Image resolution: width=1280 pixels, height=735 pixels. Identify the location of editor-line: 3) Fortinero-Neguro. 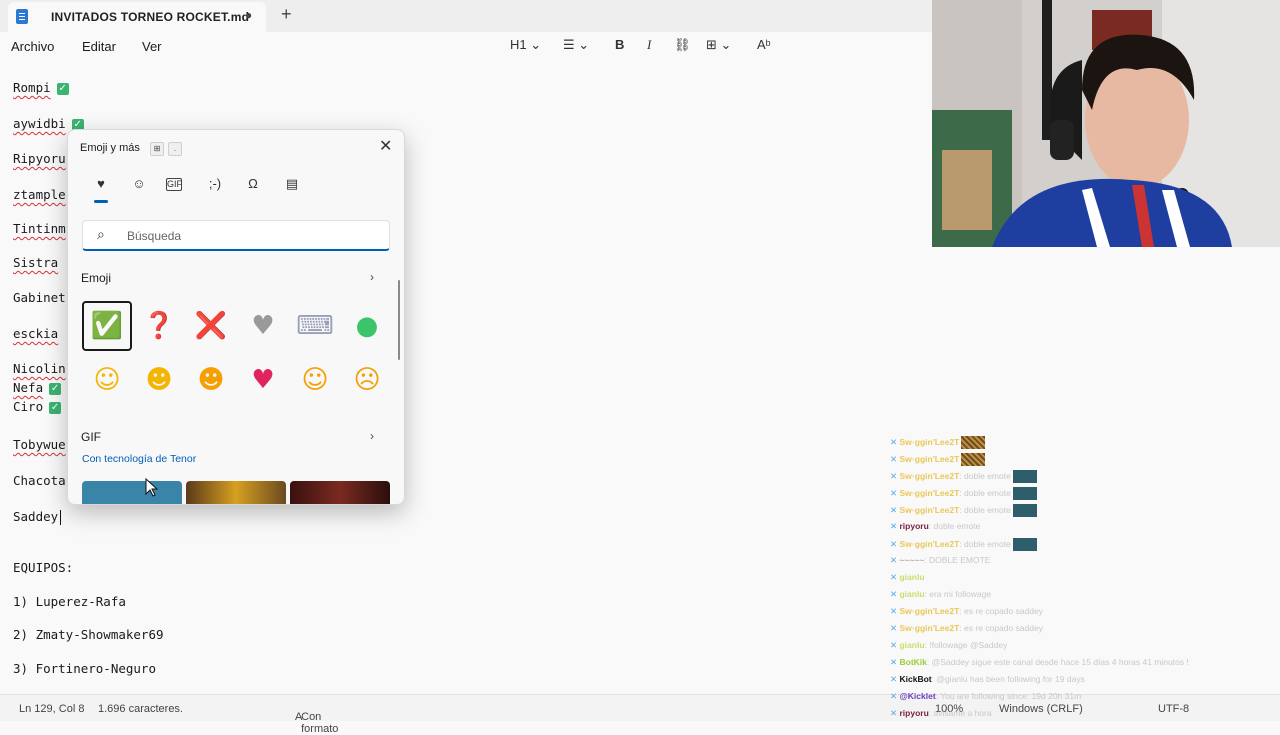
(84, 668).